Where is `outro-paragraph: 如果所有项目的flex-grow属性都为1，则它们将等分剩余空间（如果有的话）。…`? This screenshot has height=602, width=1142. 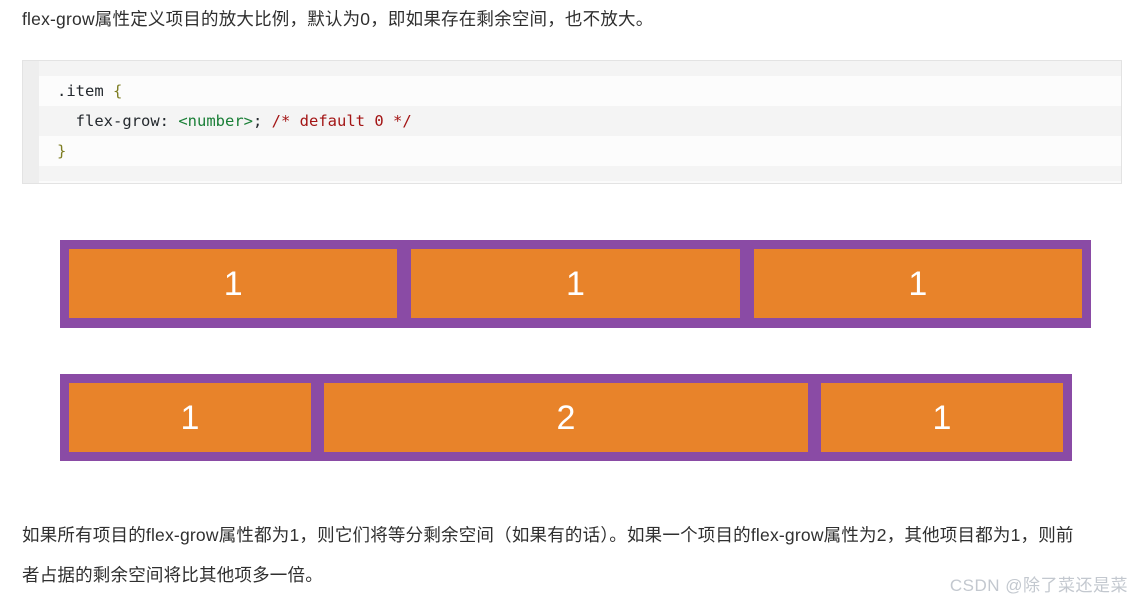
outro-paragraph: 如果所有项目的flex-grow属性都为1，则它们将等分剩余空间（如果有的话）。… is located at coordinates (548, 555).